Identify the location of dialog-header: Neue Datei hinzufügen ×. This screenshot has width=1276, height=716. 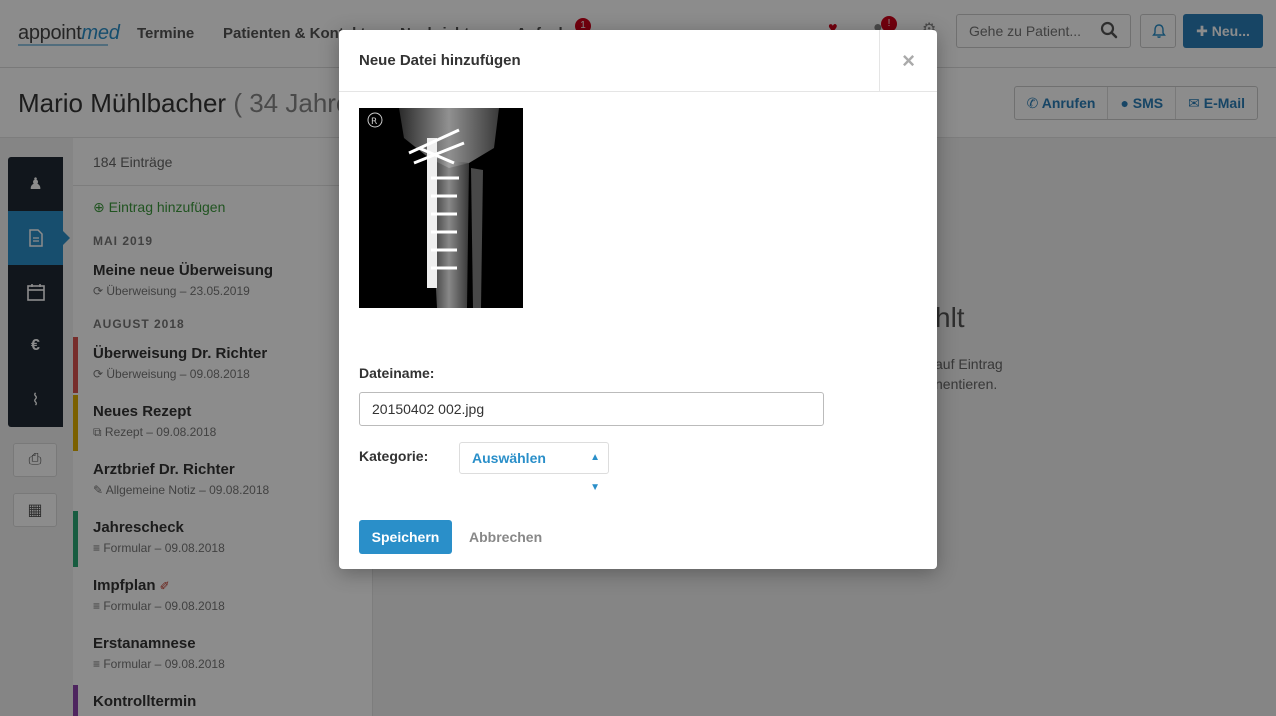
(638, 61).